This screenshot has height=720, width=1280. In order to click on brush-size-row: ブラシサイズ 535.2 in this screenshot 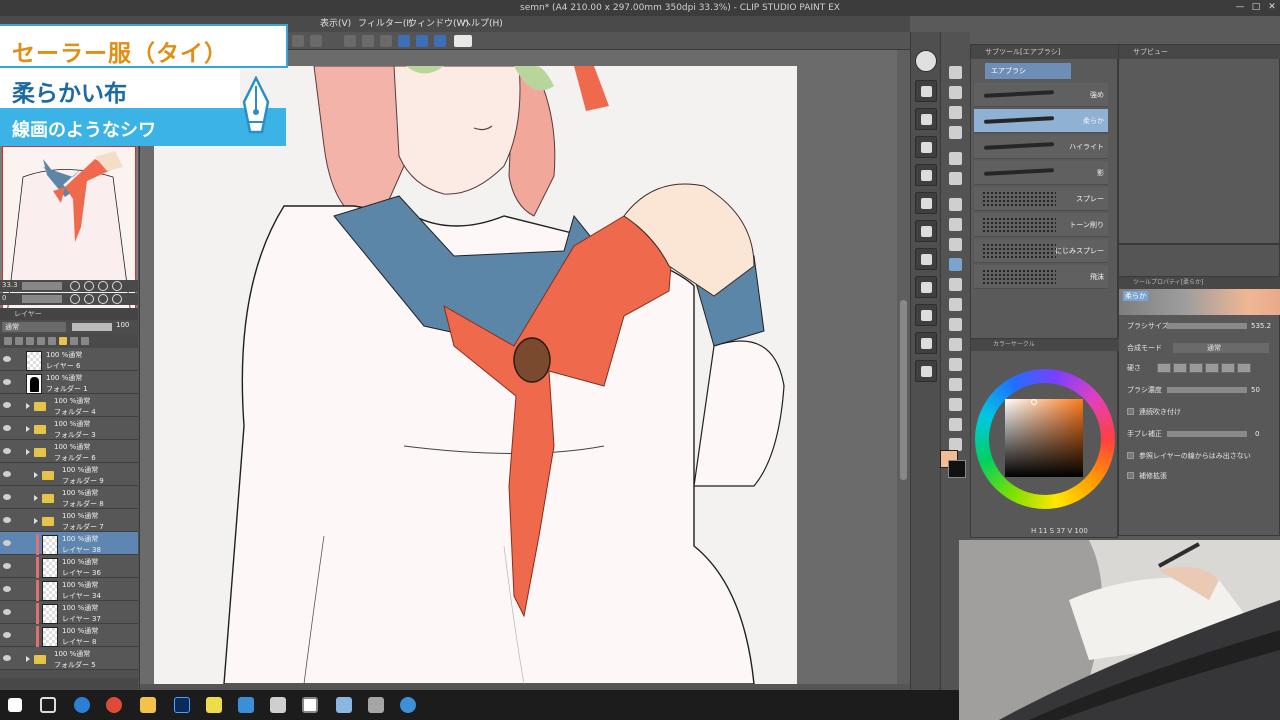, I will do `click(1202, 326)`.